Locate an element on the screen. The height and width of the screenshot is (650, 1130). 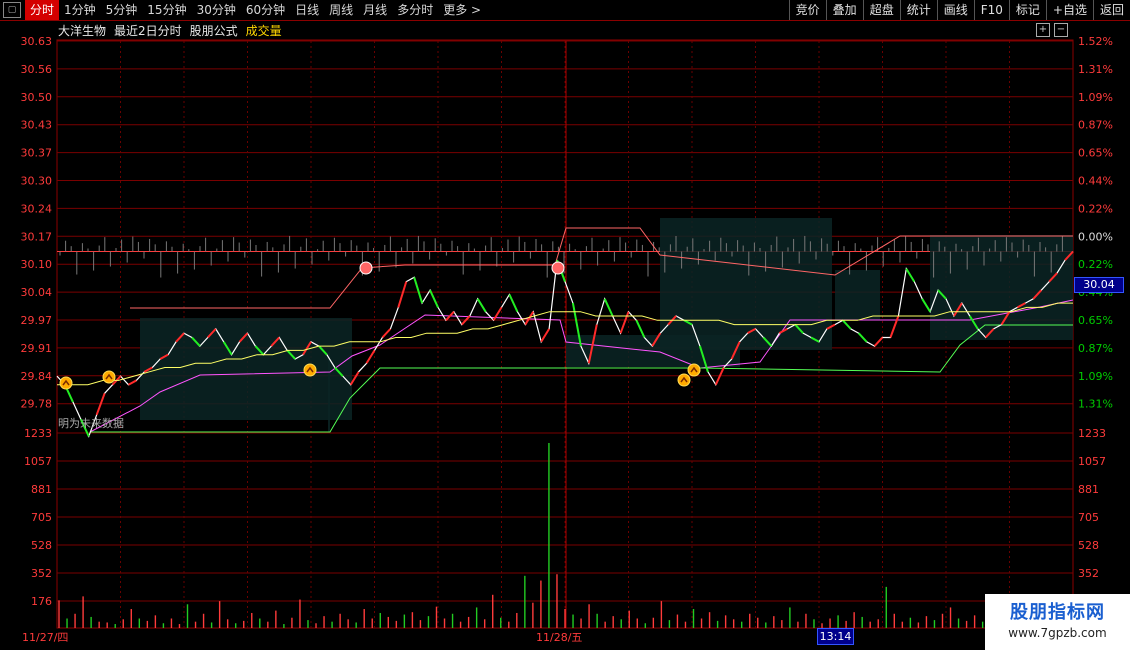
date-label: 11/27/四 is located at coordinates (45, 637).